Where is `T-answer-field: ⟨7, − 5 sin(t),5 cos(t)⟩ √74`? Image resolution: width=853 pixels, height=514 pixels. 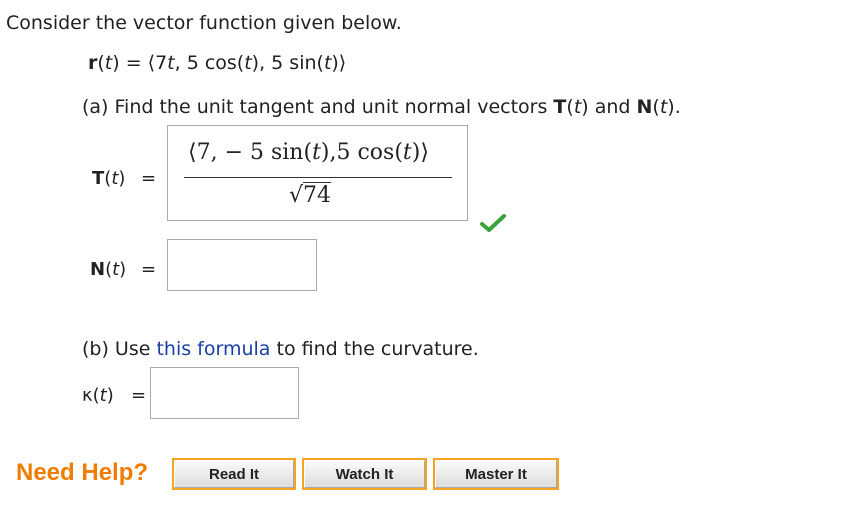
T-answer-field: ⟨7, − 5 sin(t),5 cos(t)⟩ √74 is located at coordinates (317, 173).